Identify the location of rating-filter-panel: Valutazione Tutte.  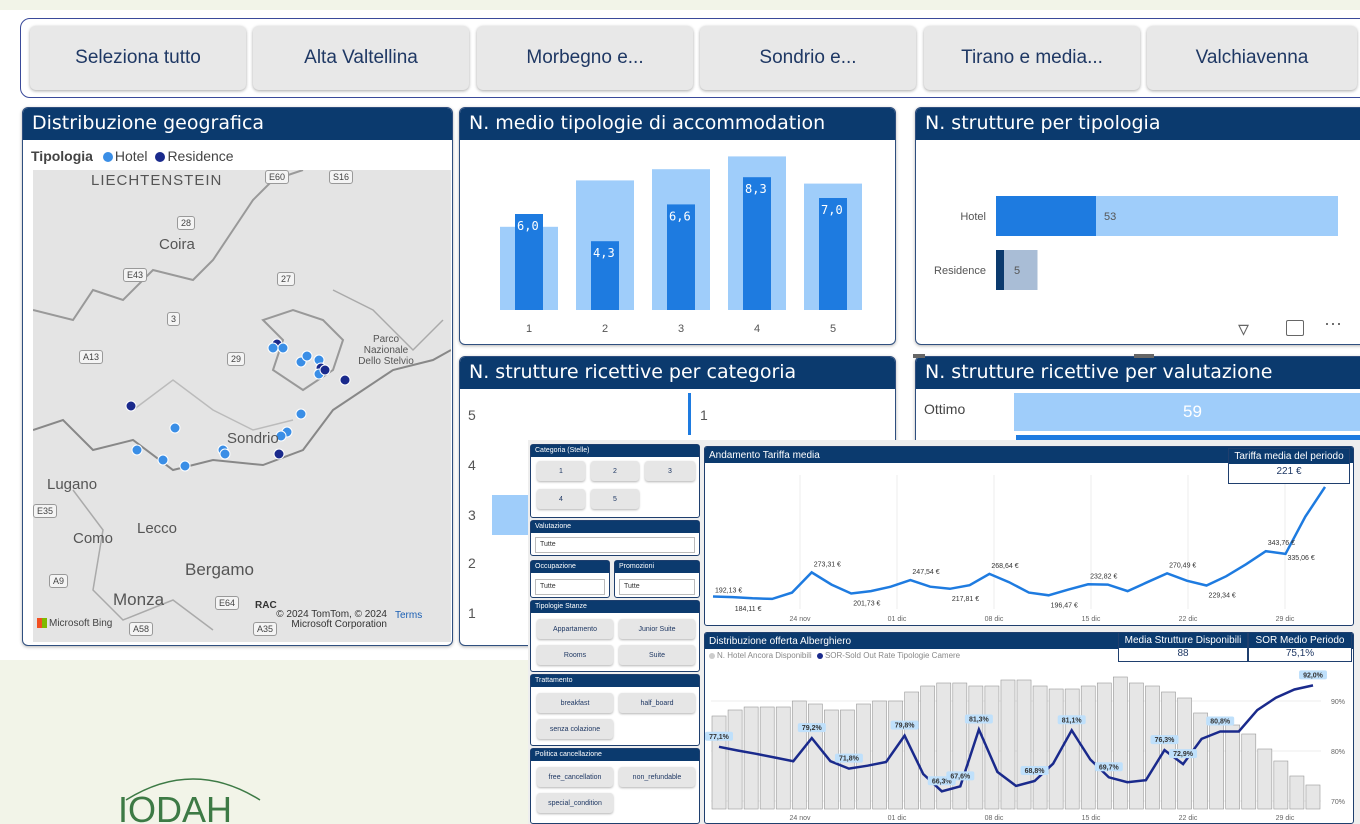
(615, 538).